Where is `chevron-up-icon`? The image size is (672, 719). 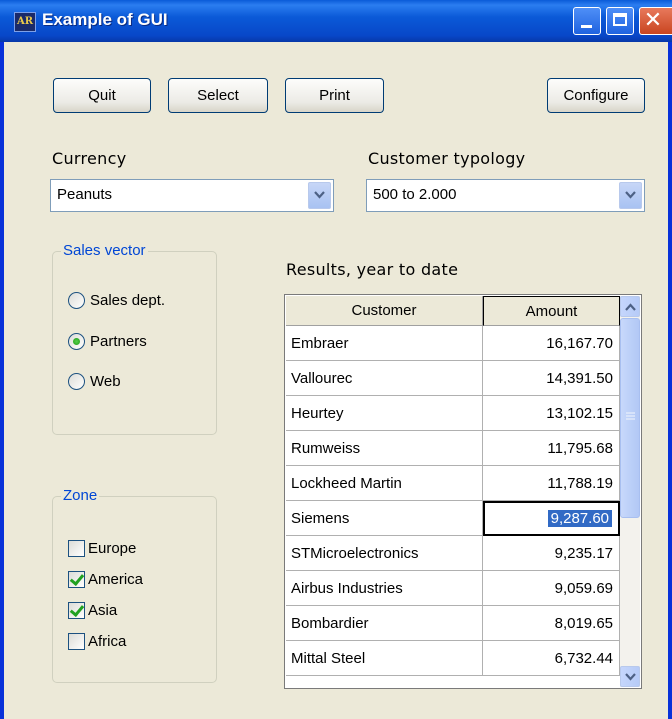 chevron-up-icon is located at coordinates (630, 307).